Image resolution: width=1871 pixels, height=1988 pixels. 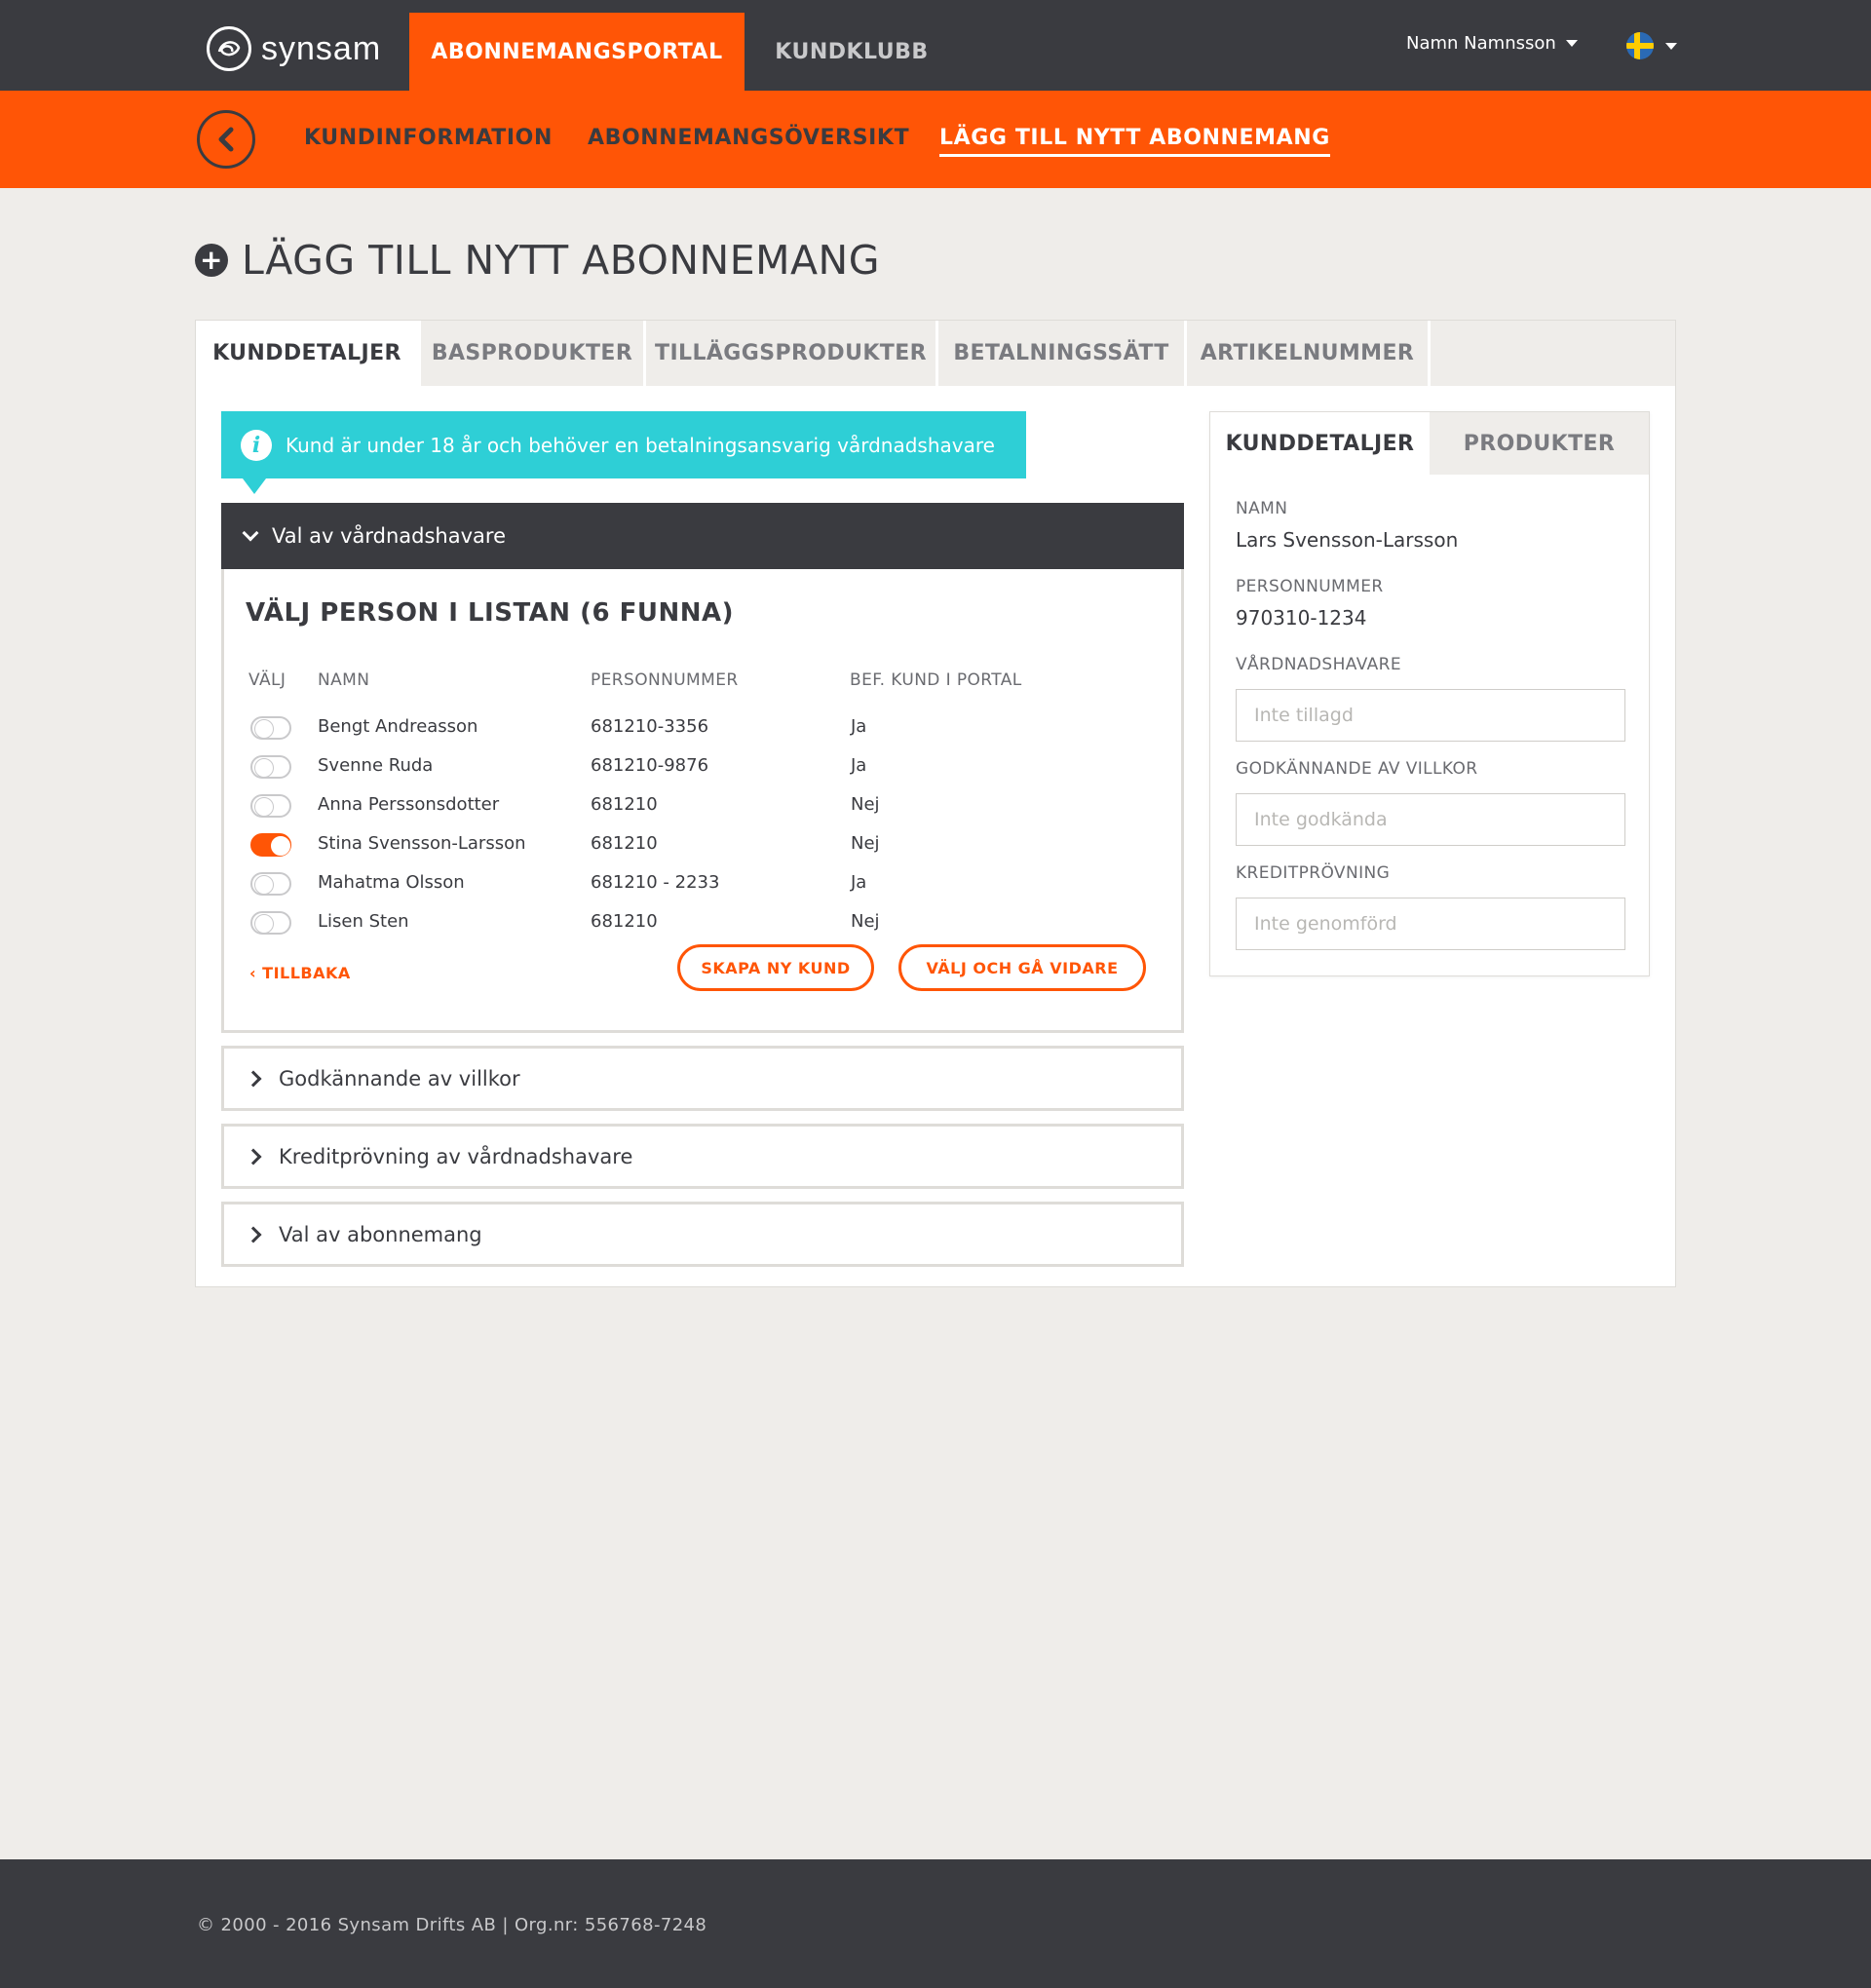 What do you see at coordinates (1022, 967) in the screenshot?
I see `select-and-continue-button: VÄLJ OCH GÅ VIDARE` at bounding box center [1022, 967].